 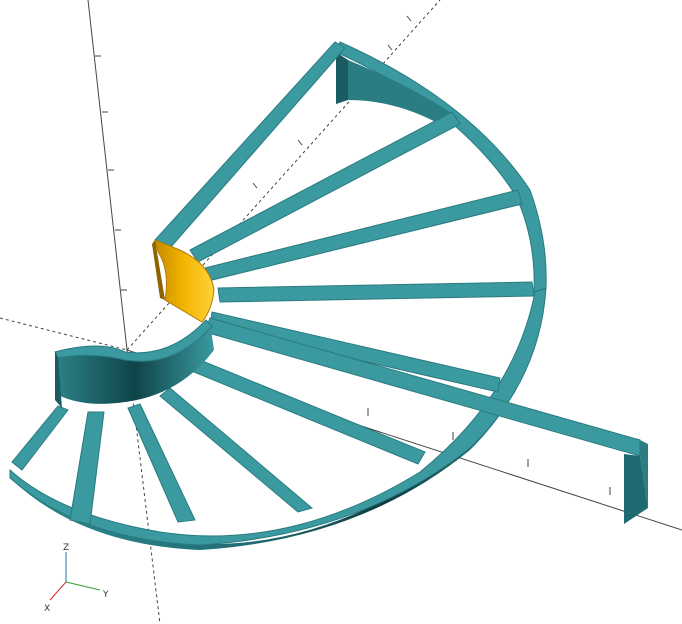 I want to click on z-axis-line, so click(x=107, y=175).